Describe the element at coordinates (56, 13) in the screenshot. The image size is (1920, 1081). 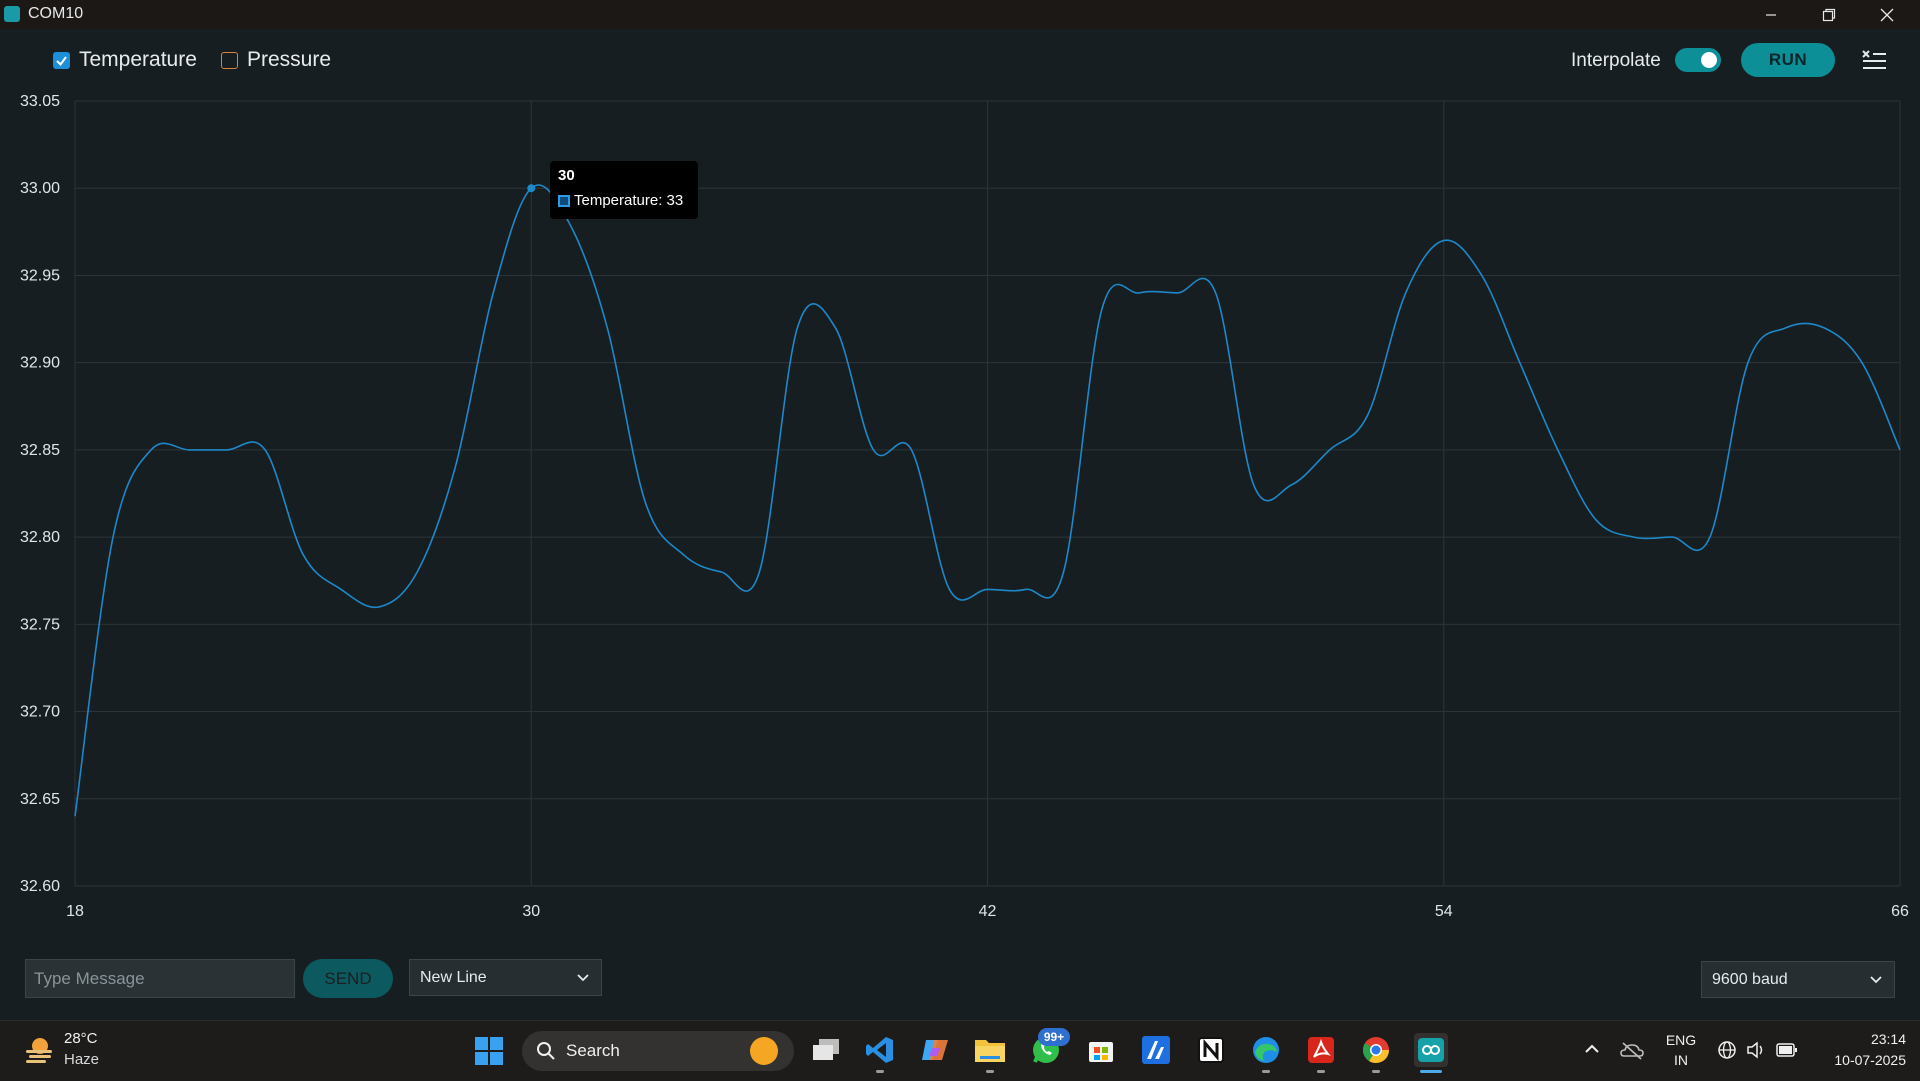
I see `window-title: COM10` at that location.